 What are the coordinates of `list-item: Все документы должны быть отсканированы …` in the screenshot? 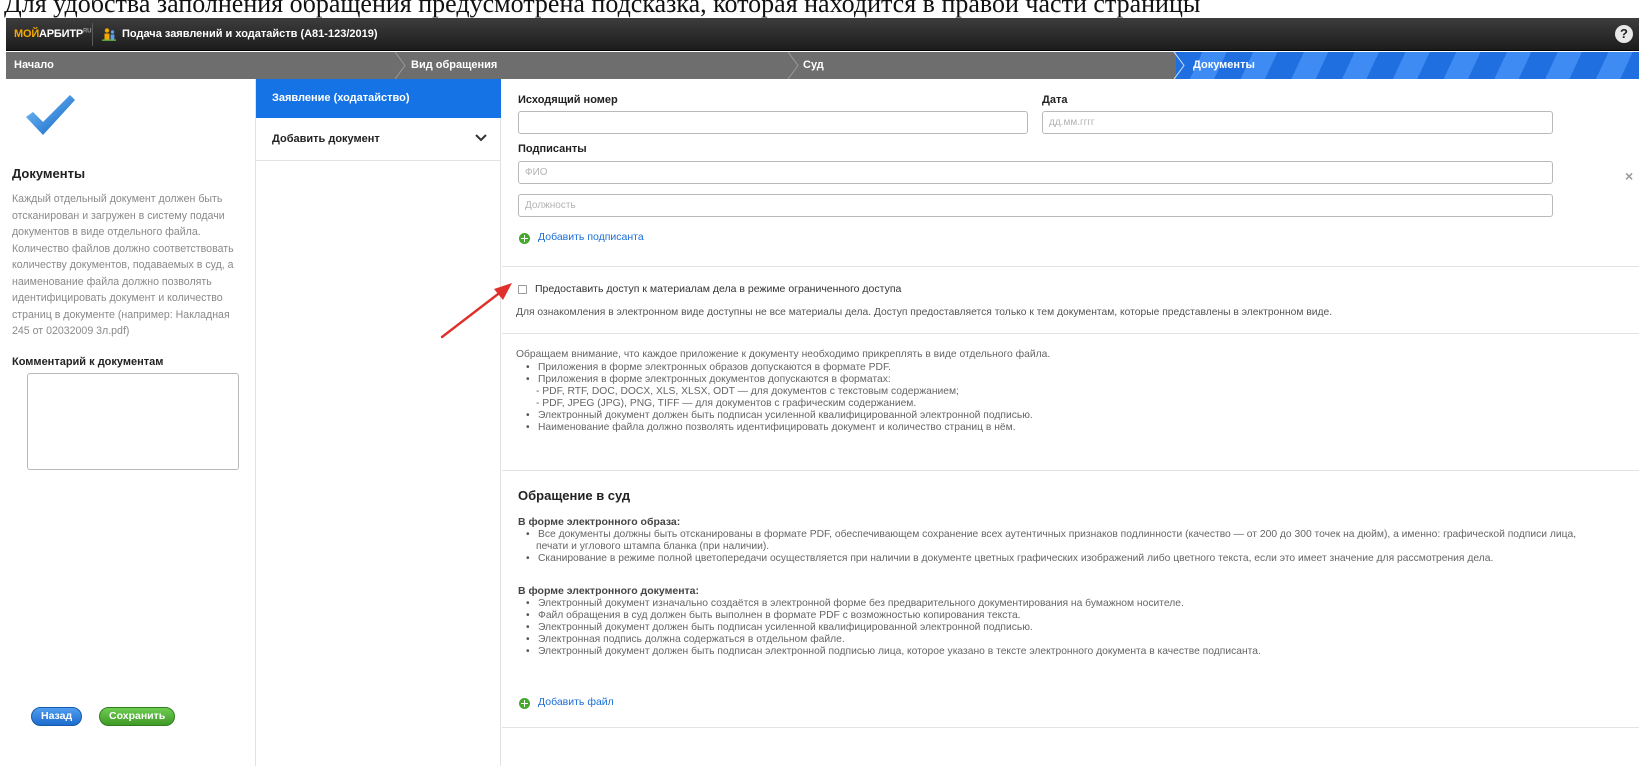 It's located at (1051, 535).